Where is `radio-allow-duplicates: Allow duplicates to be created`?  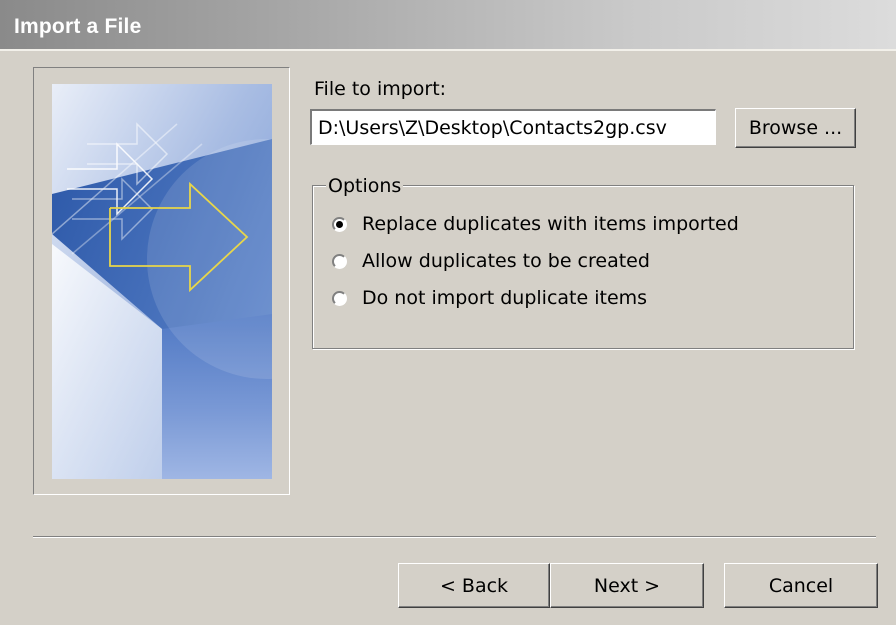 radio-allow-duplicates: Allow duplicates to be created is located at coordinates (491, 261).